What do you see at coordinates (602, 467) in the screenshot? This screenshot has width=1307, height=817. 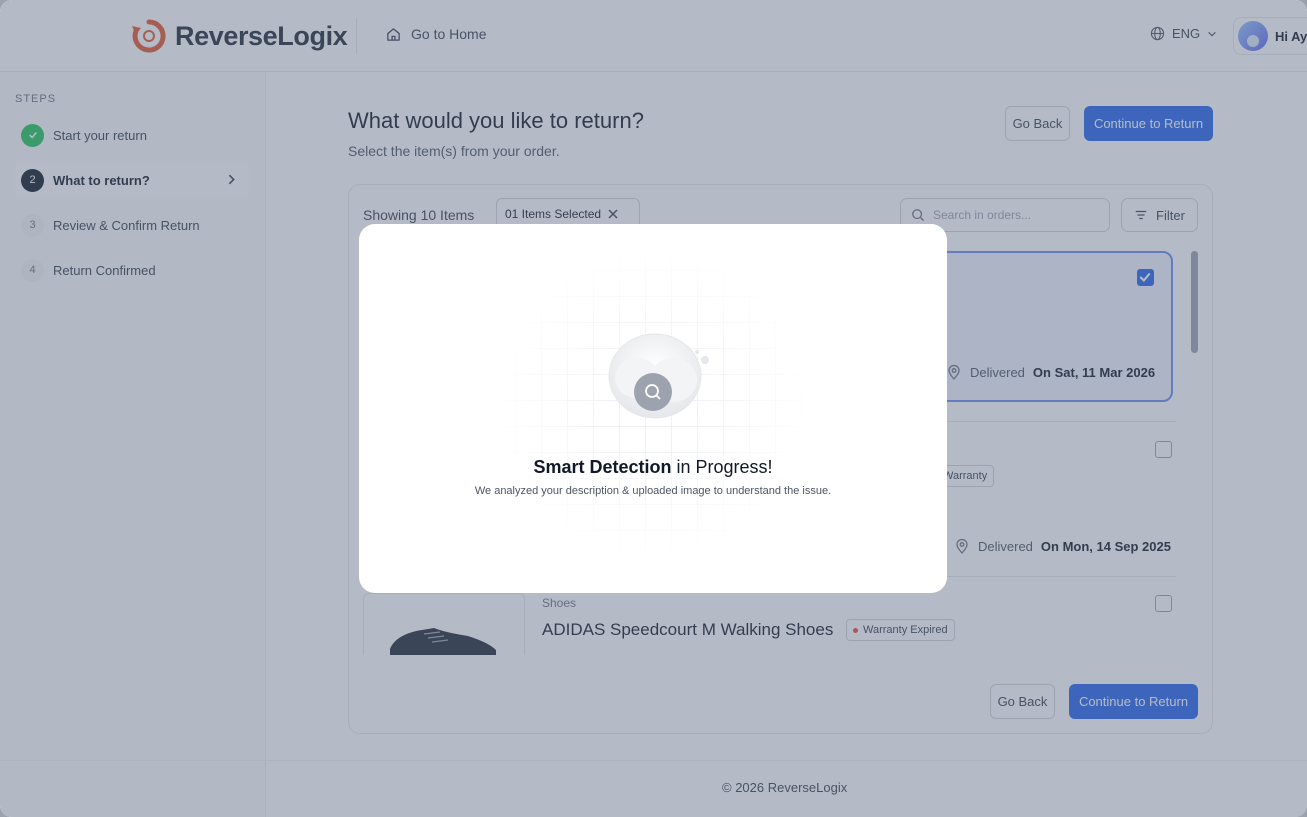 I see `modal-title-bold: Smart Detection` at bounding box center [602, 467].